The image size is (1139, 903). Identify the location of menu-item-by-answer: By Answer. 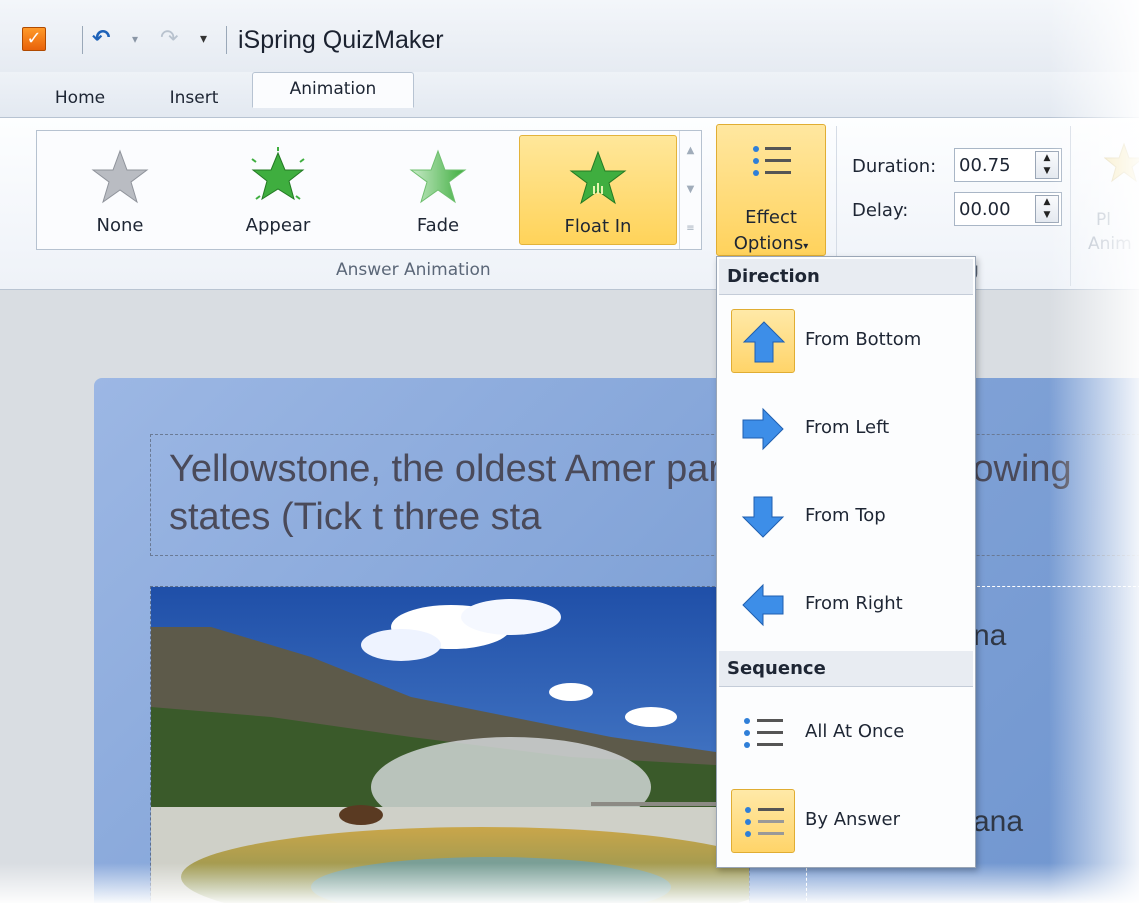
(847, 821).